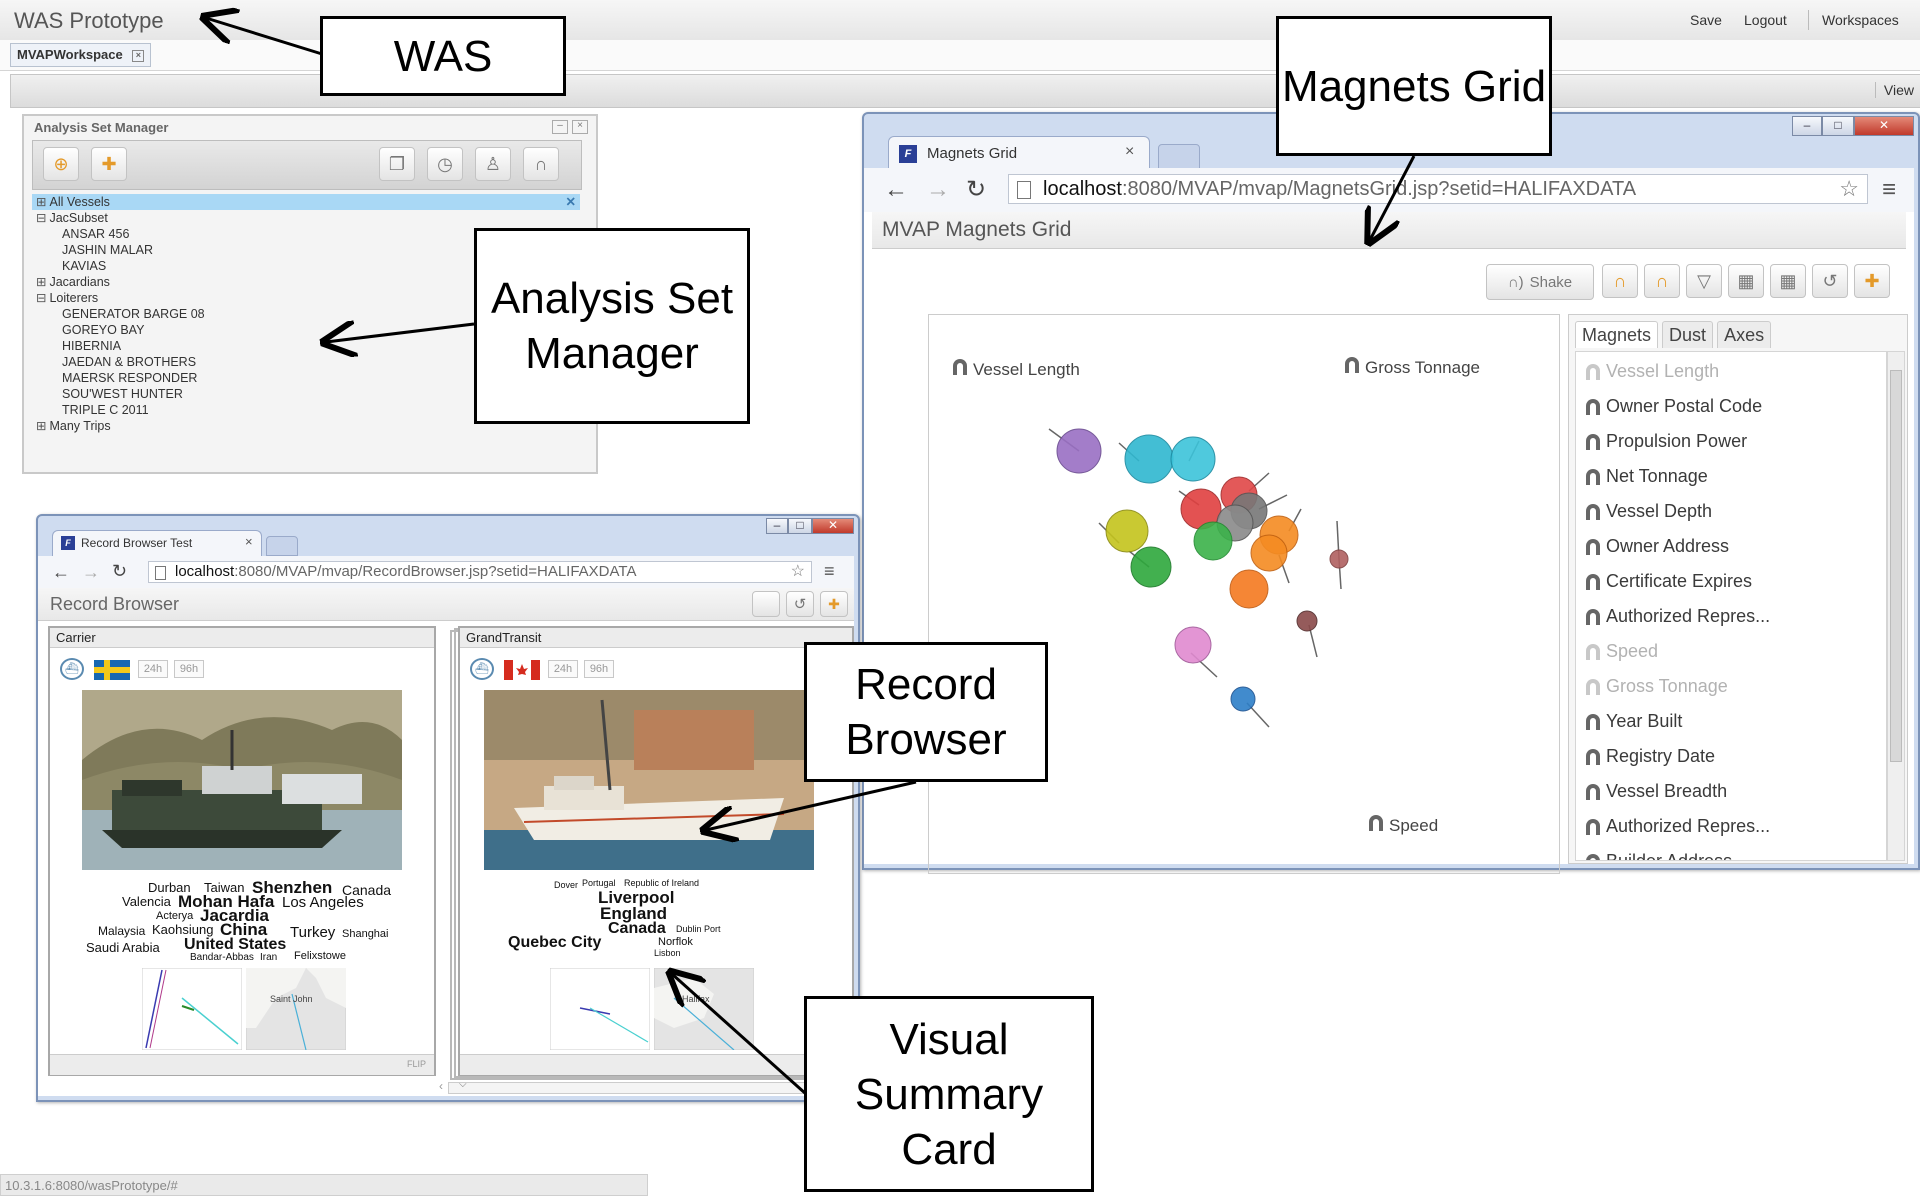  Describe the element at coordinates (1731, 721) in the screenshot. I see `magnet-list-item: Year Built` at that location.